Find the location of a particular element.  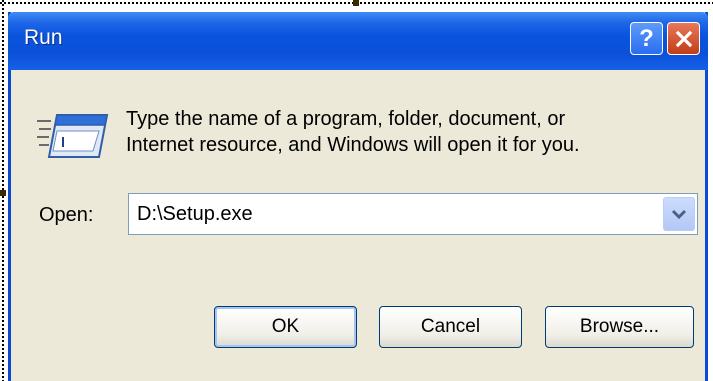

help-button: ? is located at coordinates (646, 38).